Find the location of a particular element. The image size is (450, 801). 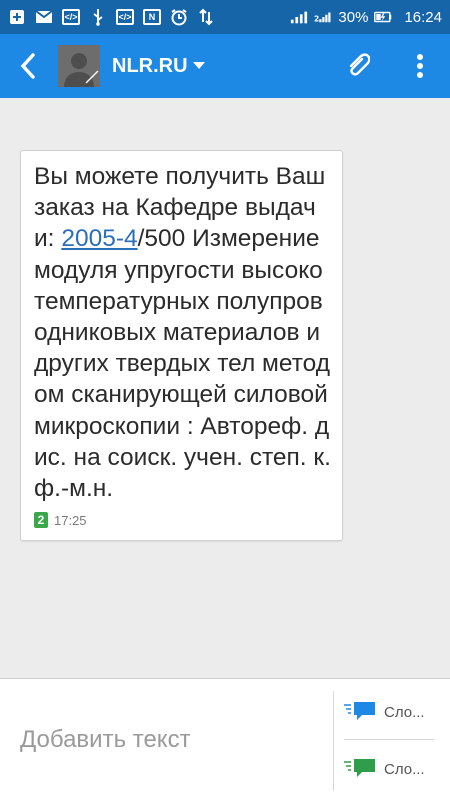

nfc-icon: N is located at coordinates (152, 17).